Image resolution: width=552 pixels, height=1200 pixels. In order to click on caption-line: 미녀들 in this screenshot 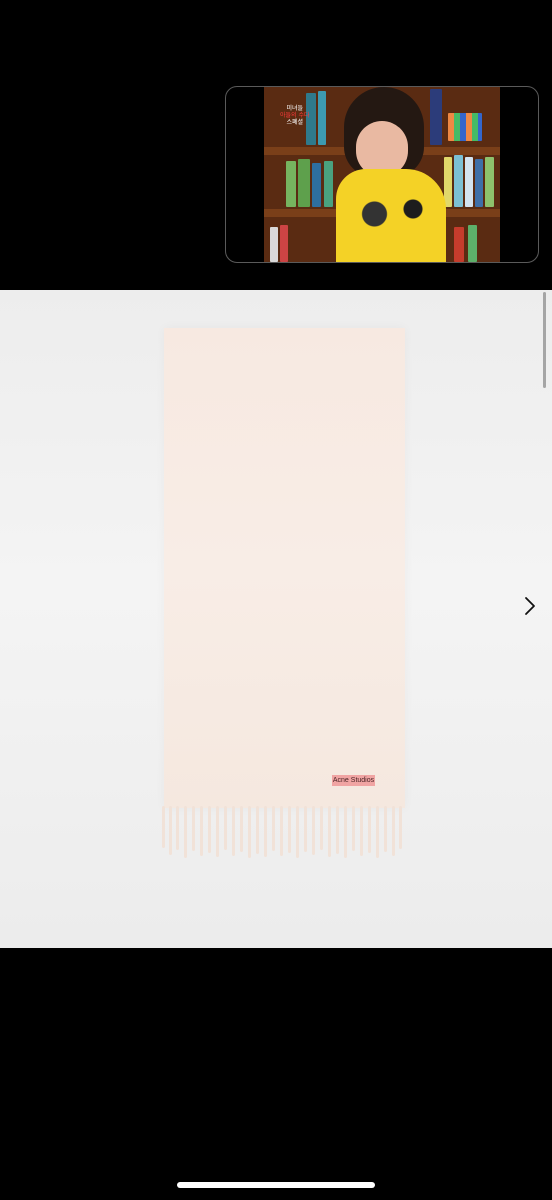, I will do `click(295, 108)`.